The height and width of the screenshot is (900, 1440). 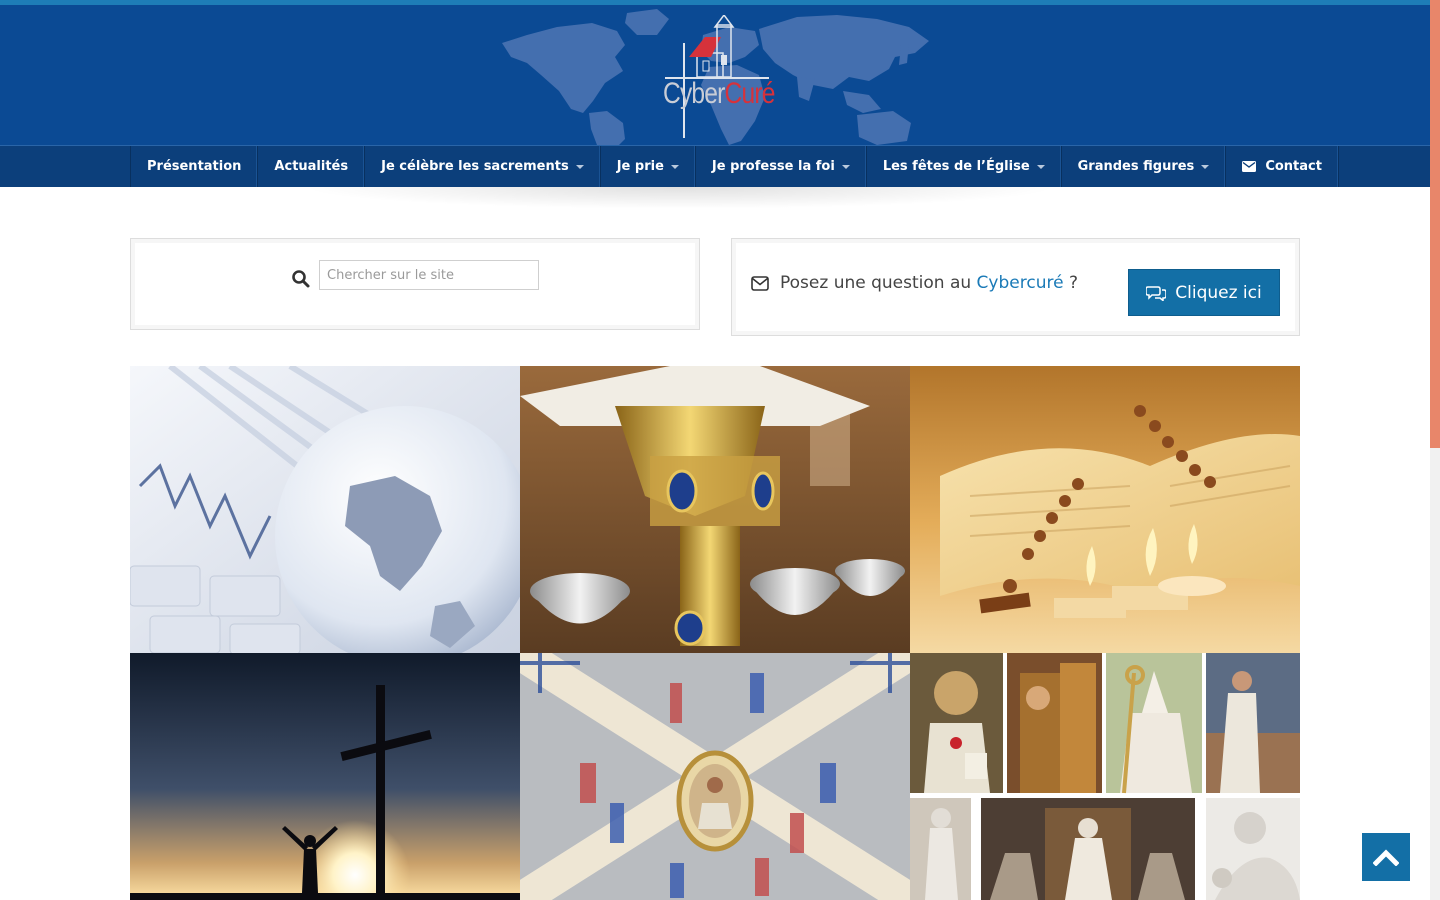 I want to click on nav-item-fetes: Les fêtes de l’Église, so click(x=964, y=166).